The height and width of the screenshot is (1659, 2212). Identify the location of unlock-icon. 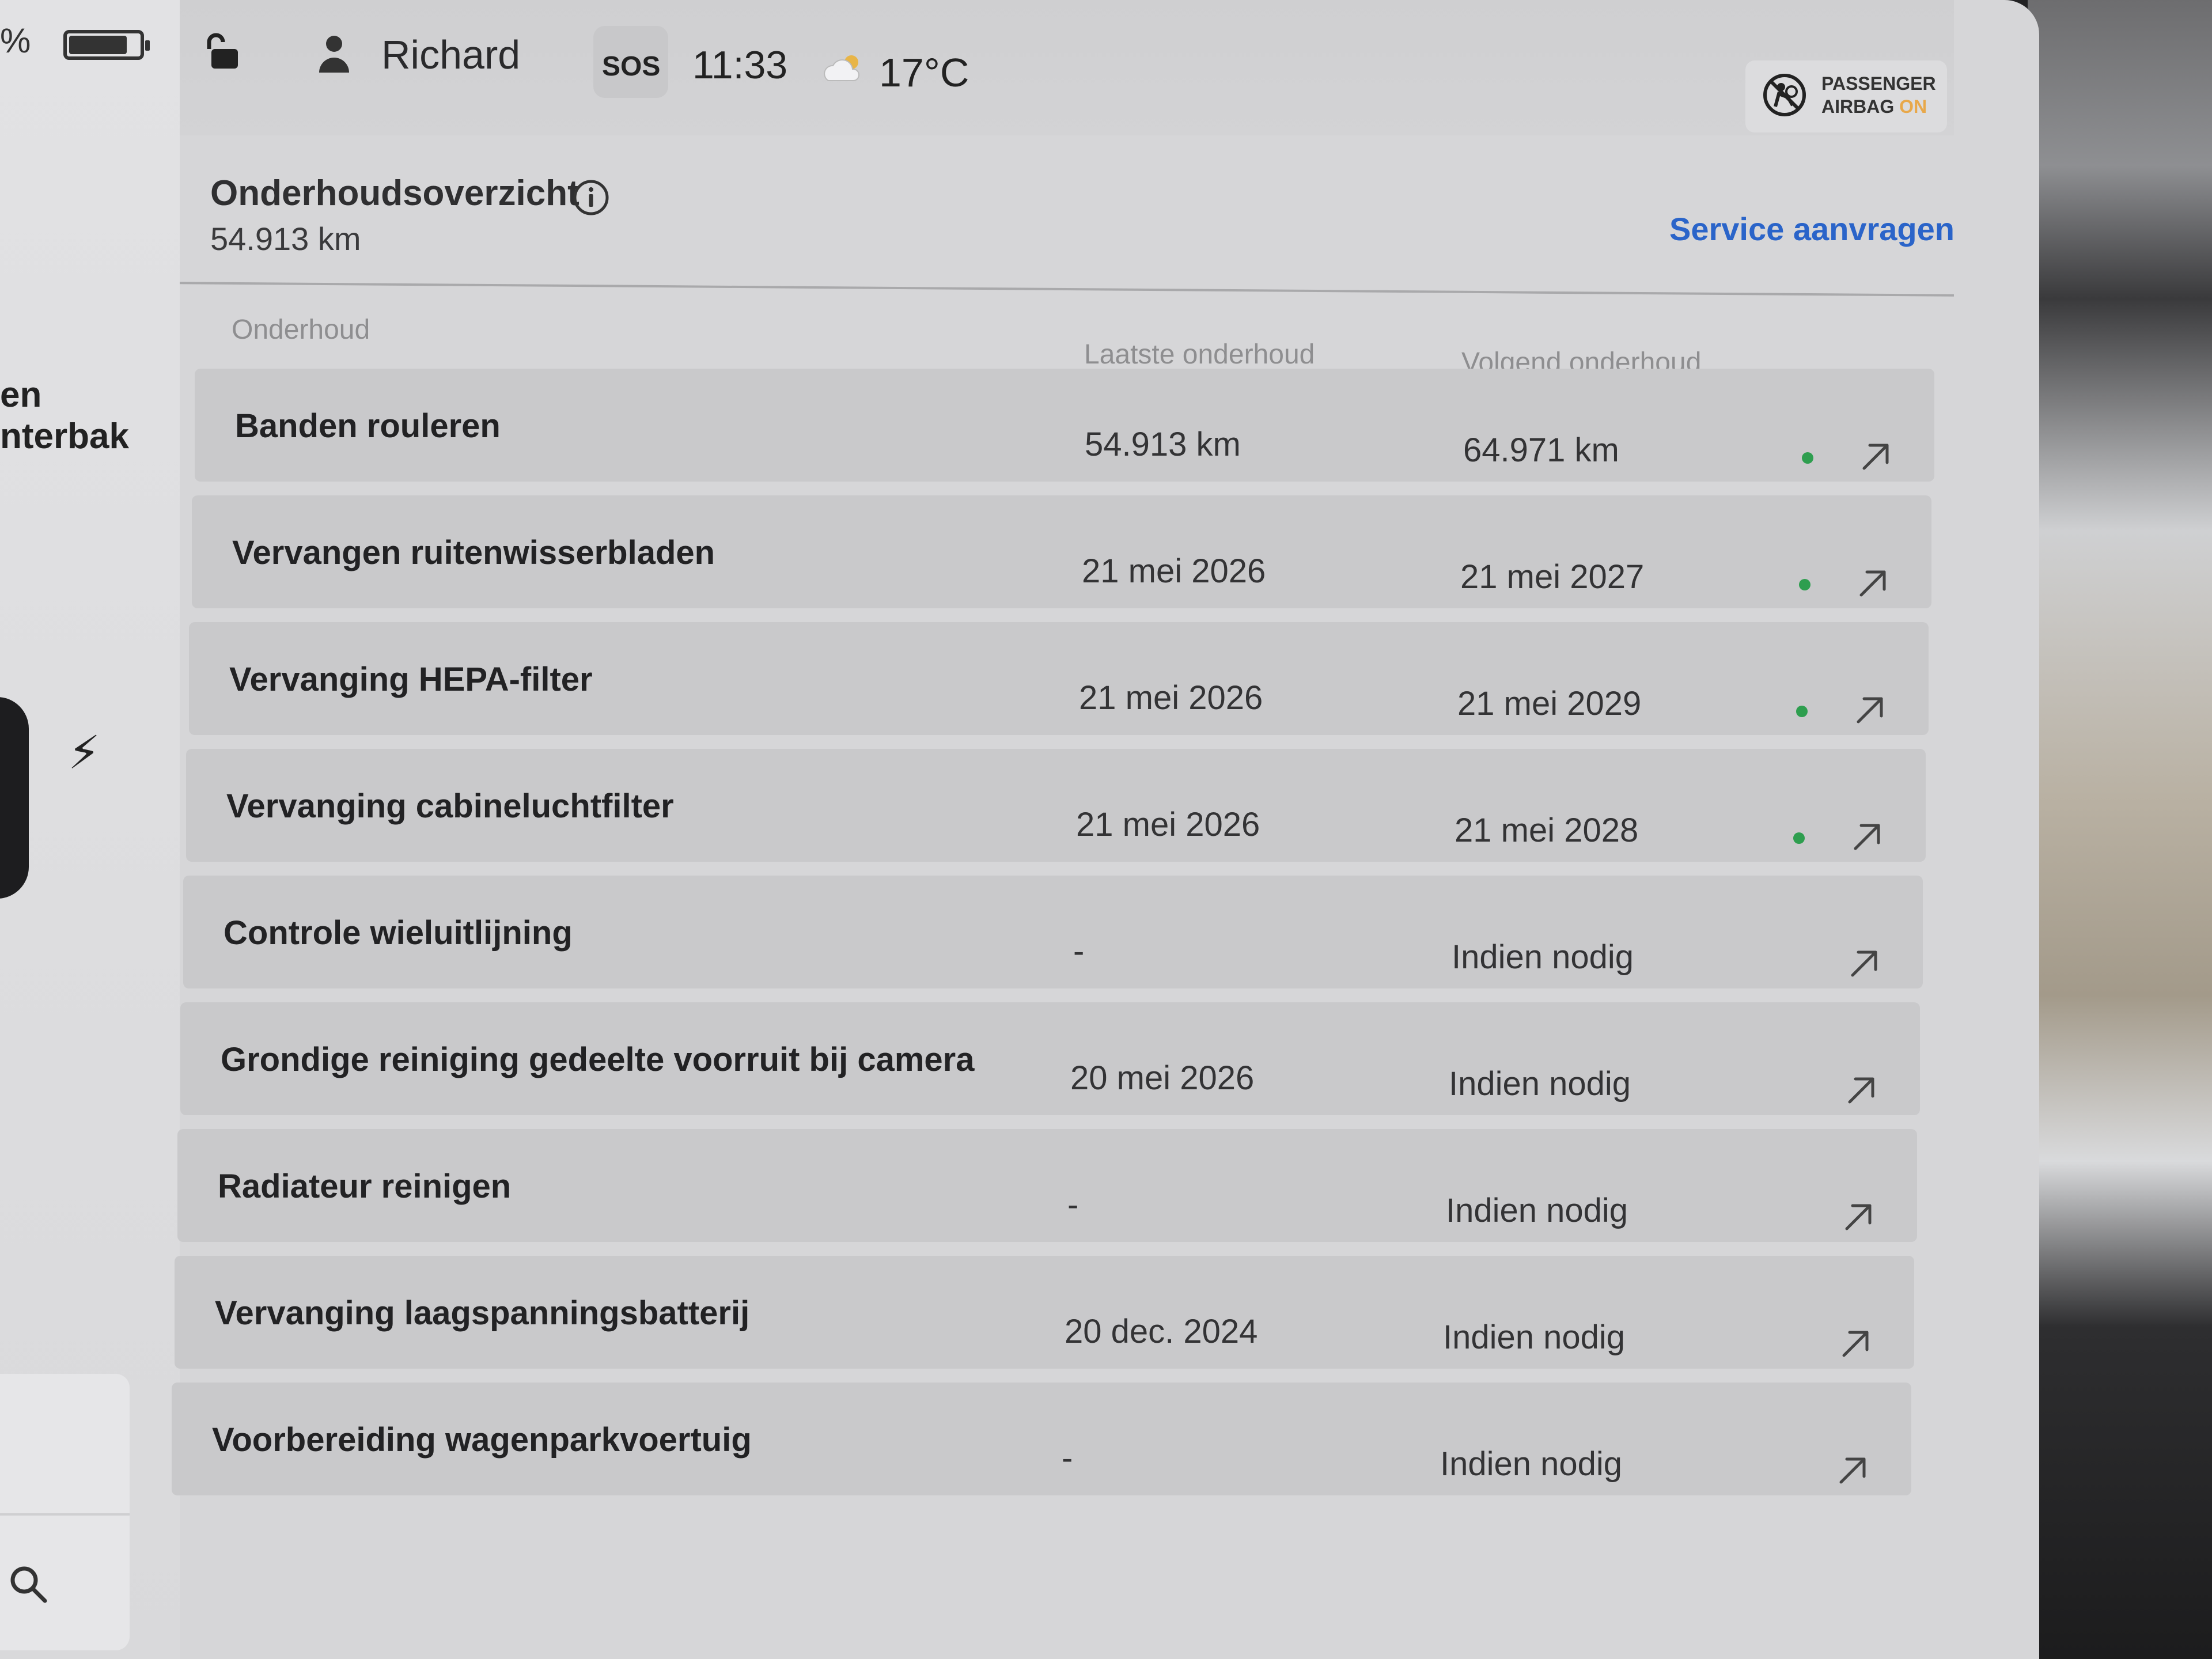
(224, 52).